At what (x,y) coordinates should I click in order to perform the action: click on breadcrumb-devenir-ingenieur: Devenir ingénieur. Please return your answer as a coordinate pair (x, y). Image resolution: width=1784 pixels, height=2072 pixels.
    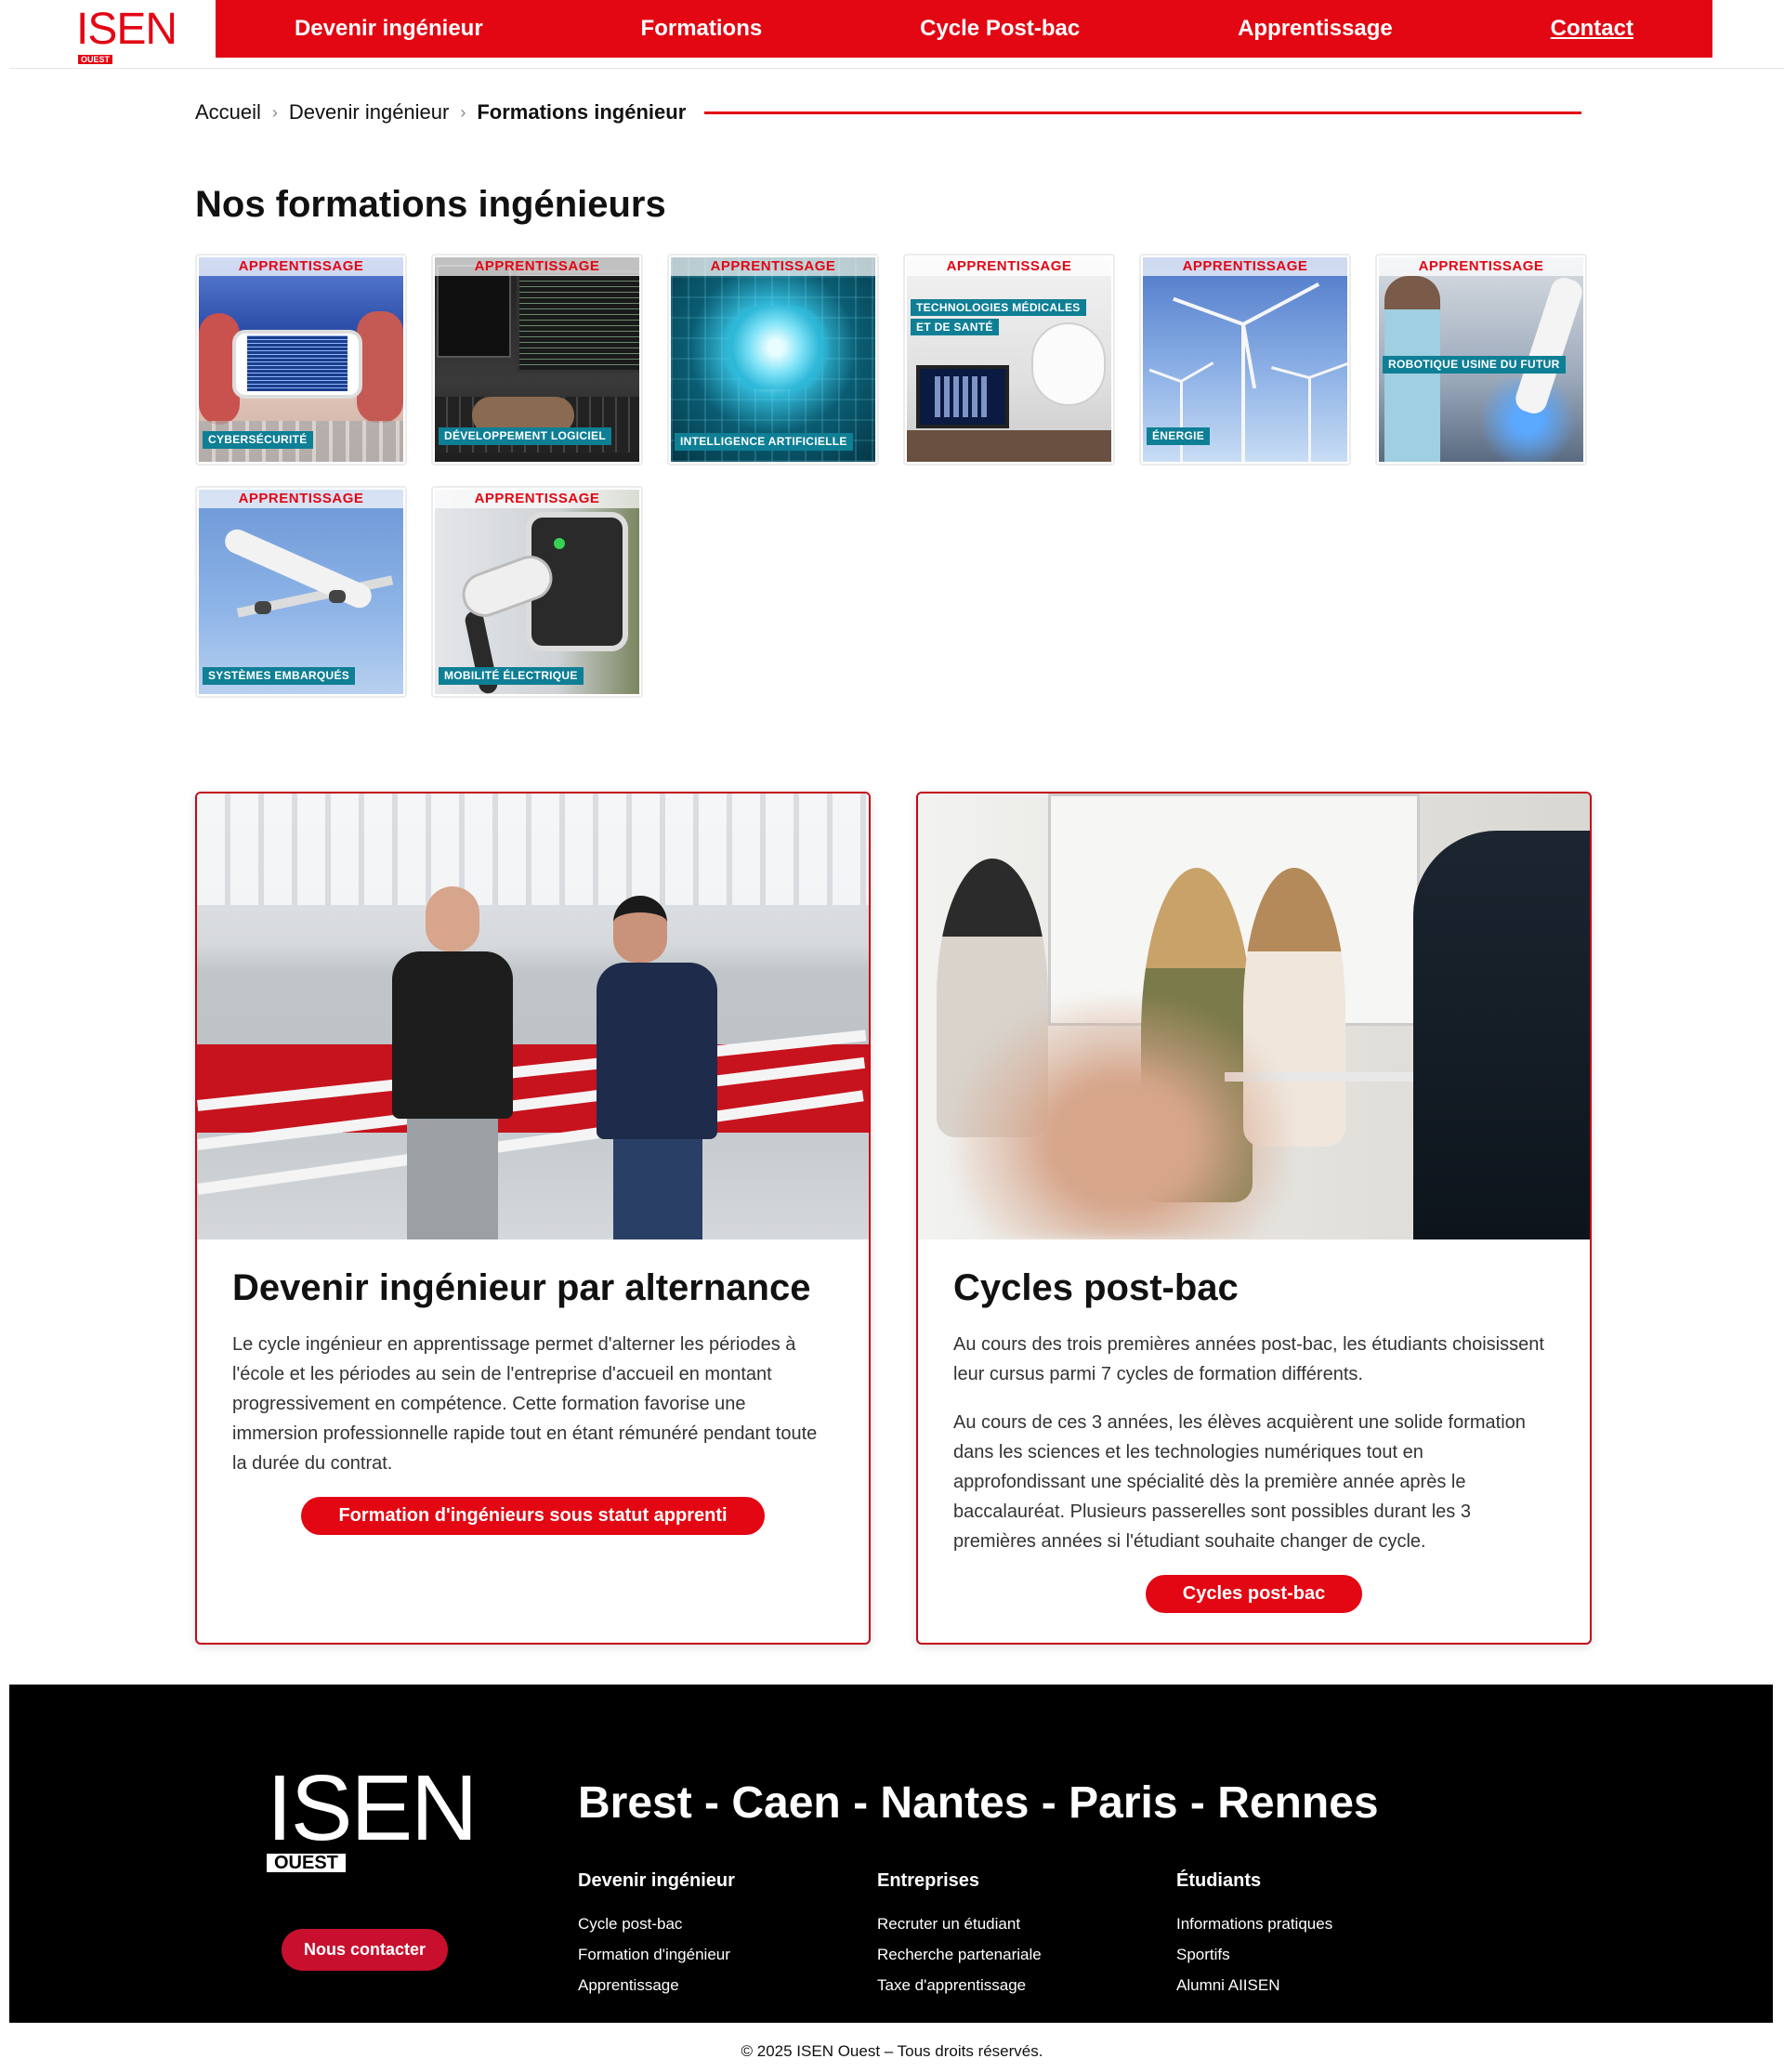
    Looking at the image, I should click on (369, 112).